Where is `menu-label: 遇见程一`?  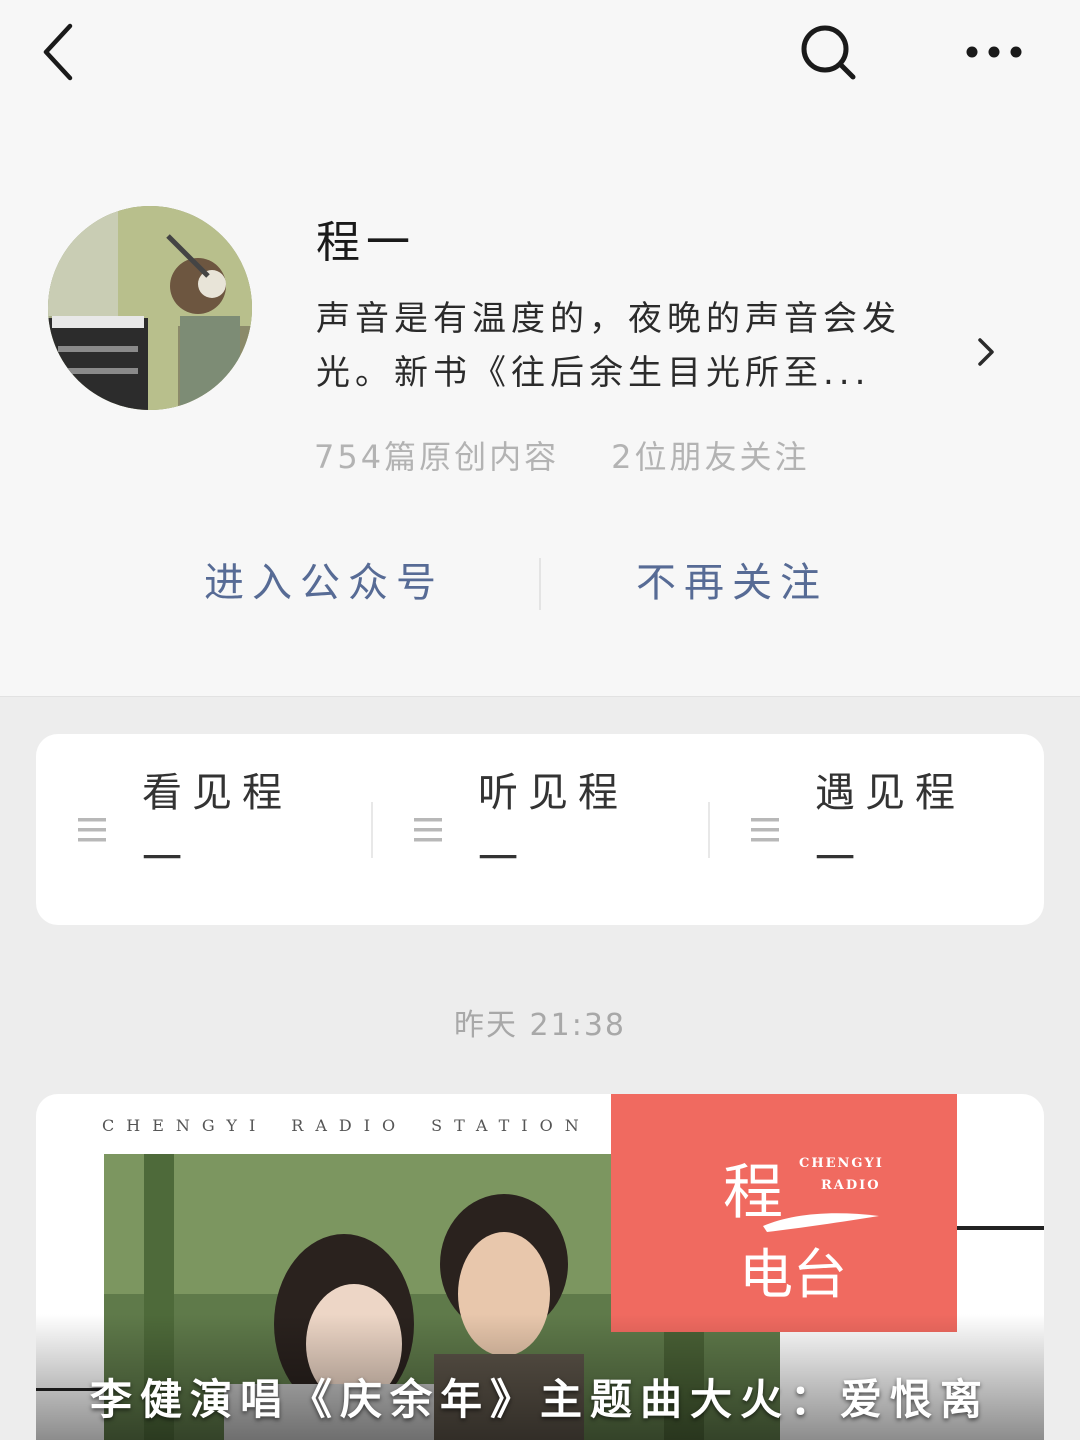 menu-label: 遇见程一 is located at coordinates (890, 826).